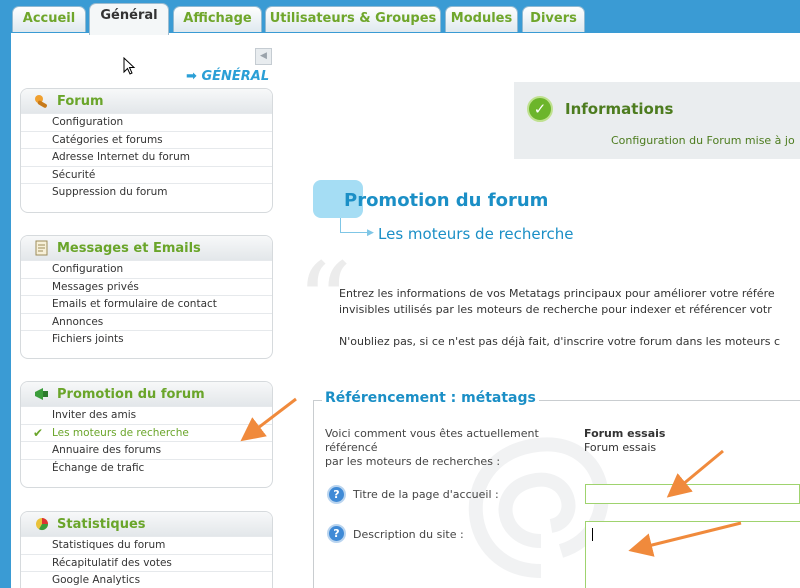 This screenshot has height=588, width=800. I want to click on ref-label-line-3: par les moteurs de recherches :, so click(413, 461).